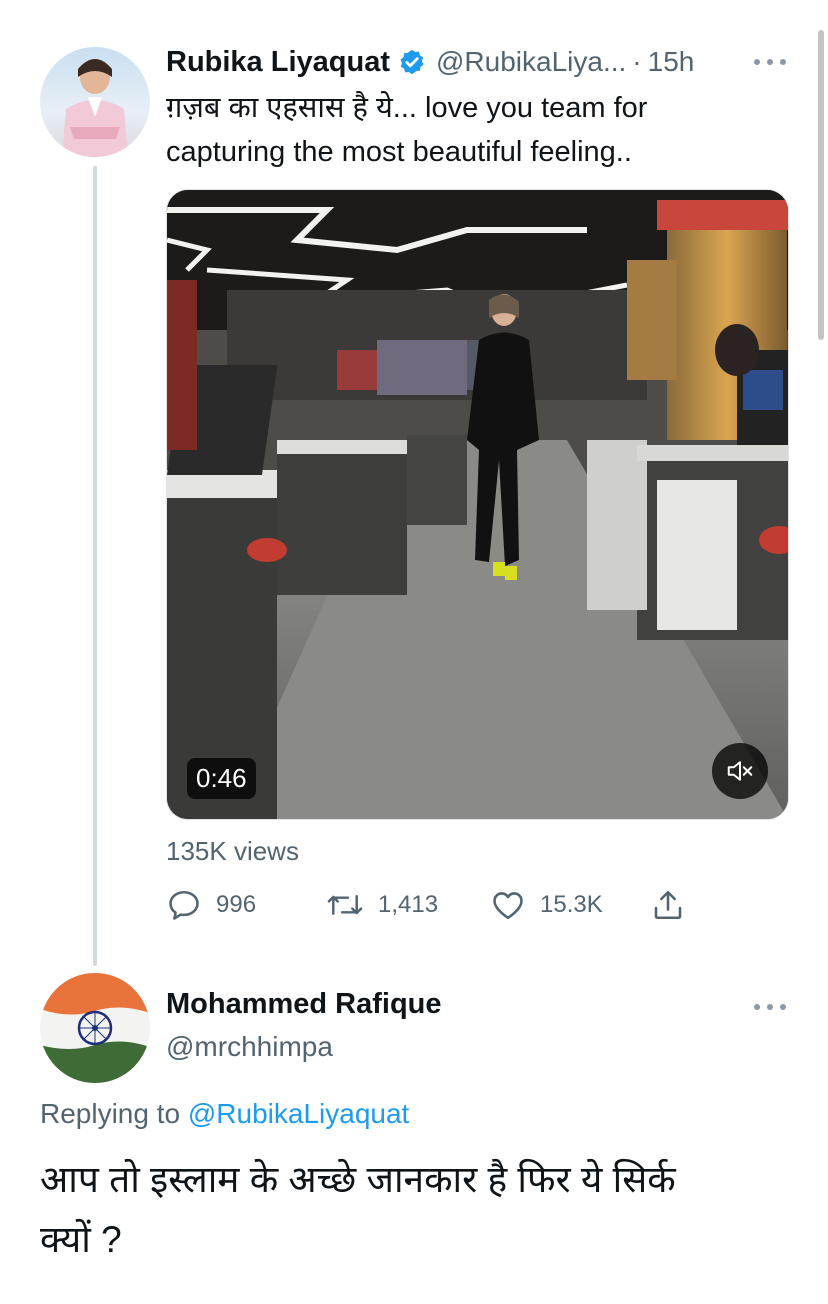  I want to click on retweet-button: 1,413, so click(382, 905).